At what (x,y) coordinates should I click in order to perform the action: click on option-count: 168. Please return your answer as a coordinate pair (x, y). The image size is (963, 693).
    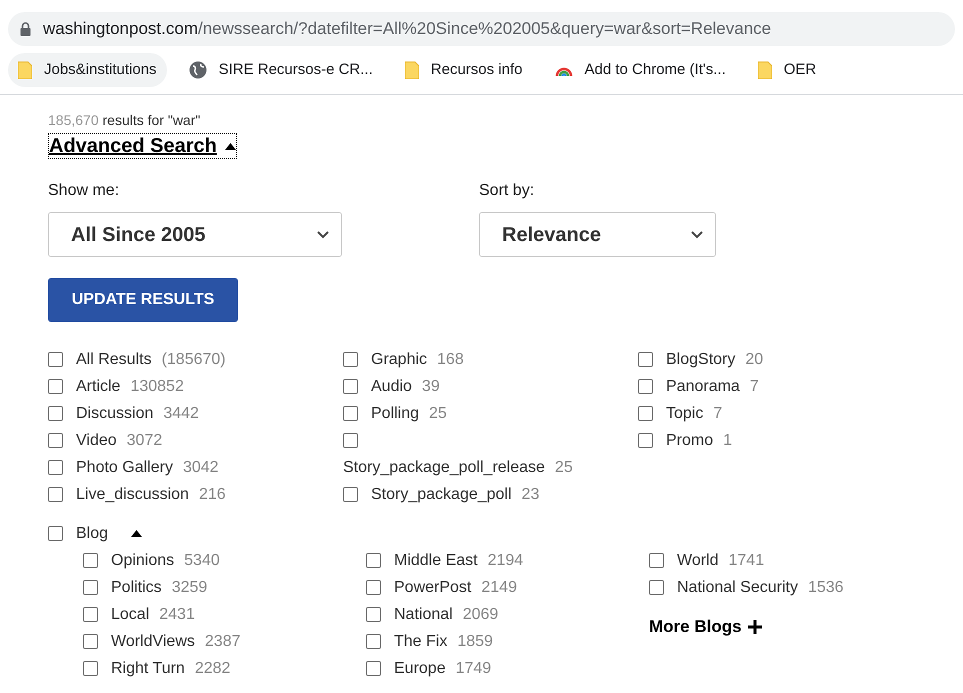
    Looking at the image, I should click on (450, 360).